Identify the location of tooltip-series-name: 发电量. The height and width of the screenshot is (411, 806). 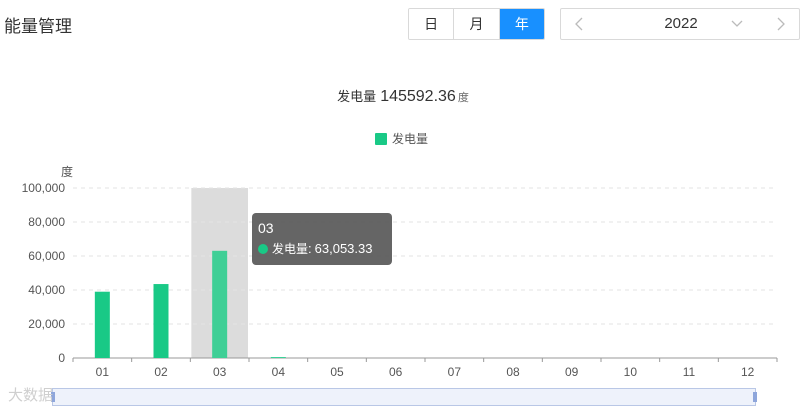
(290, 249).